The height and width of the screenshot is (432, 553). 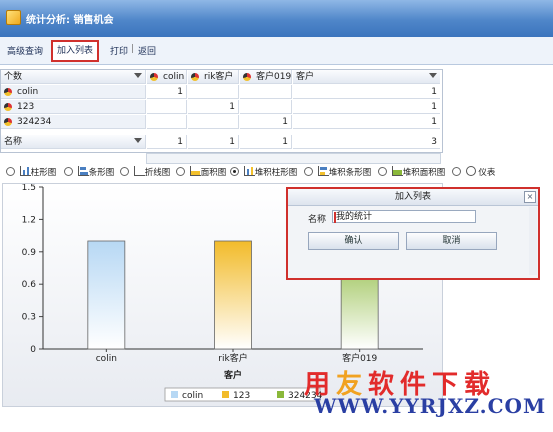 I want to click on chart-type-gauge: 仪表, so click(x=473, y=173).